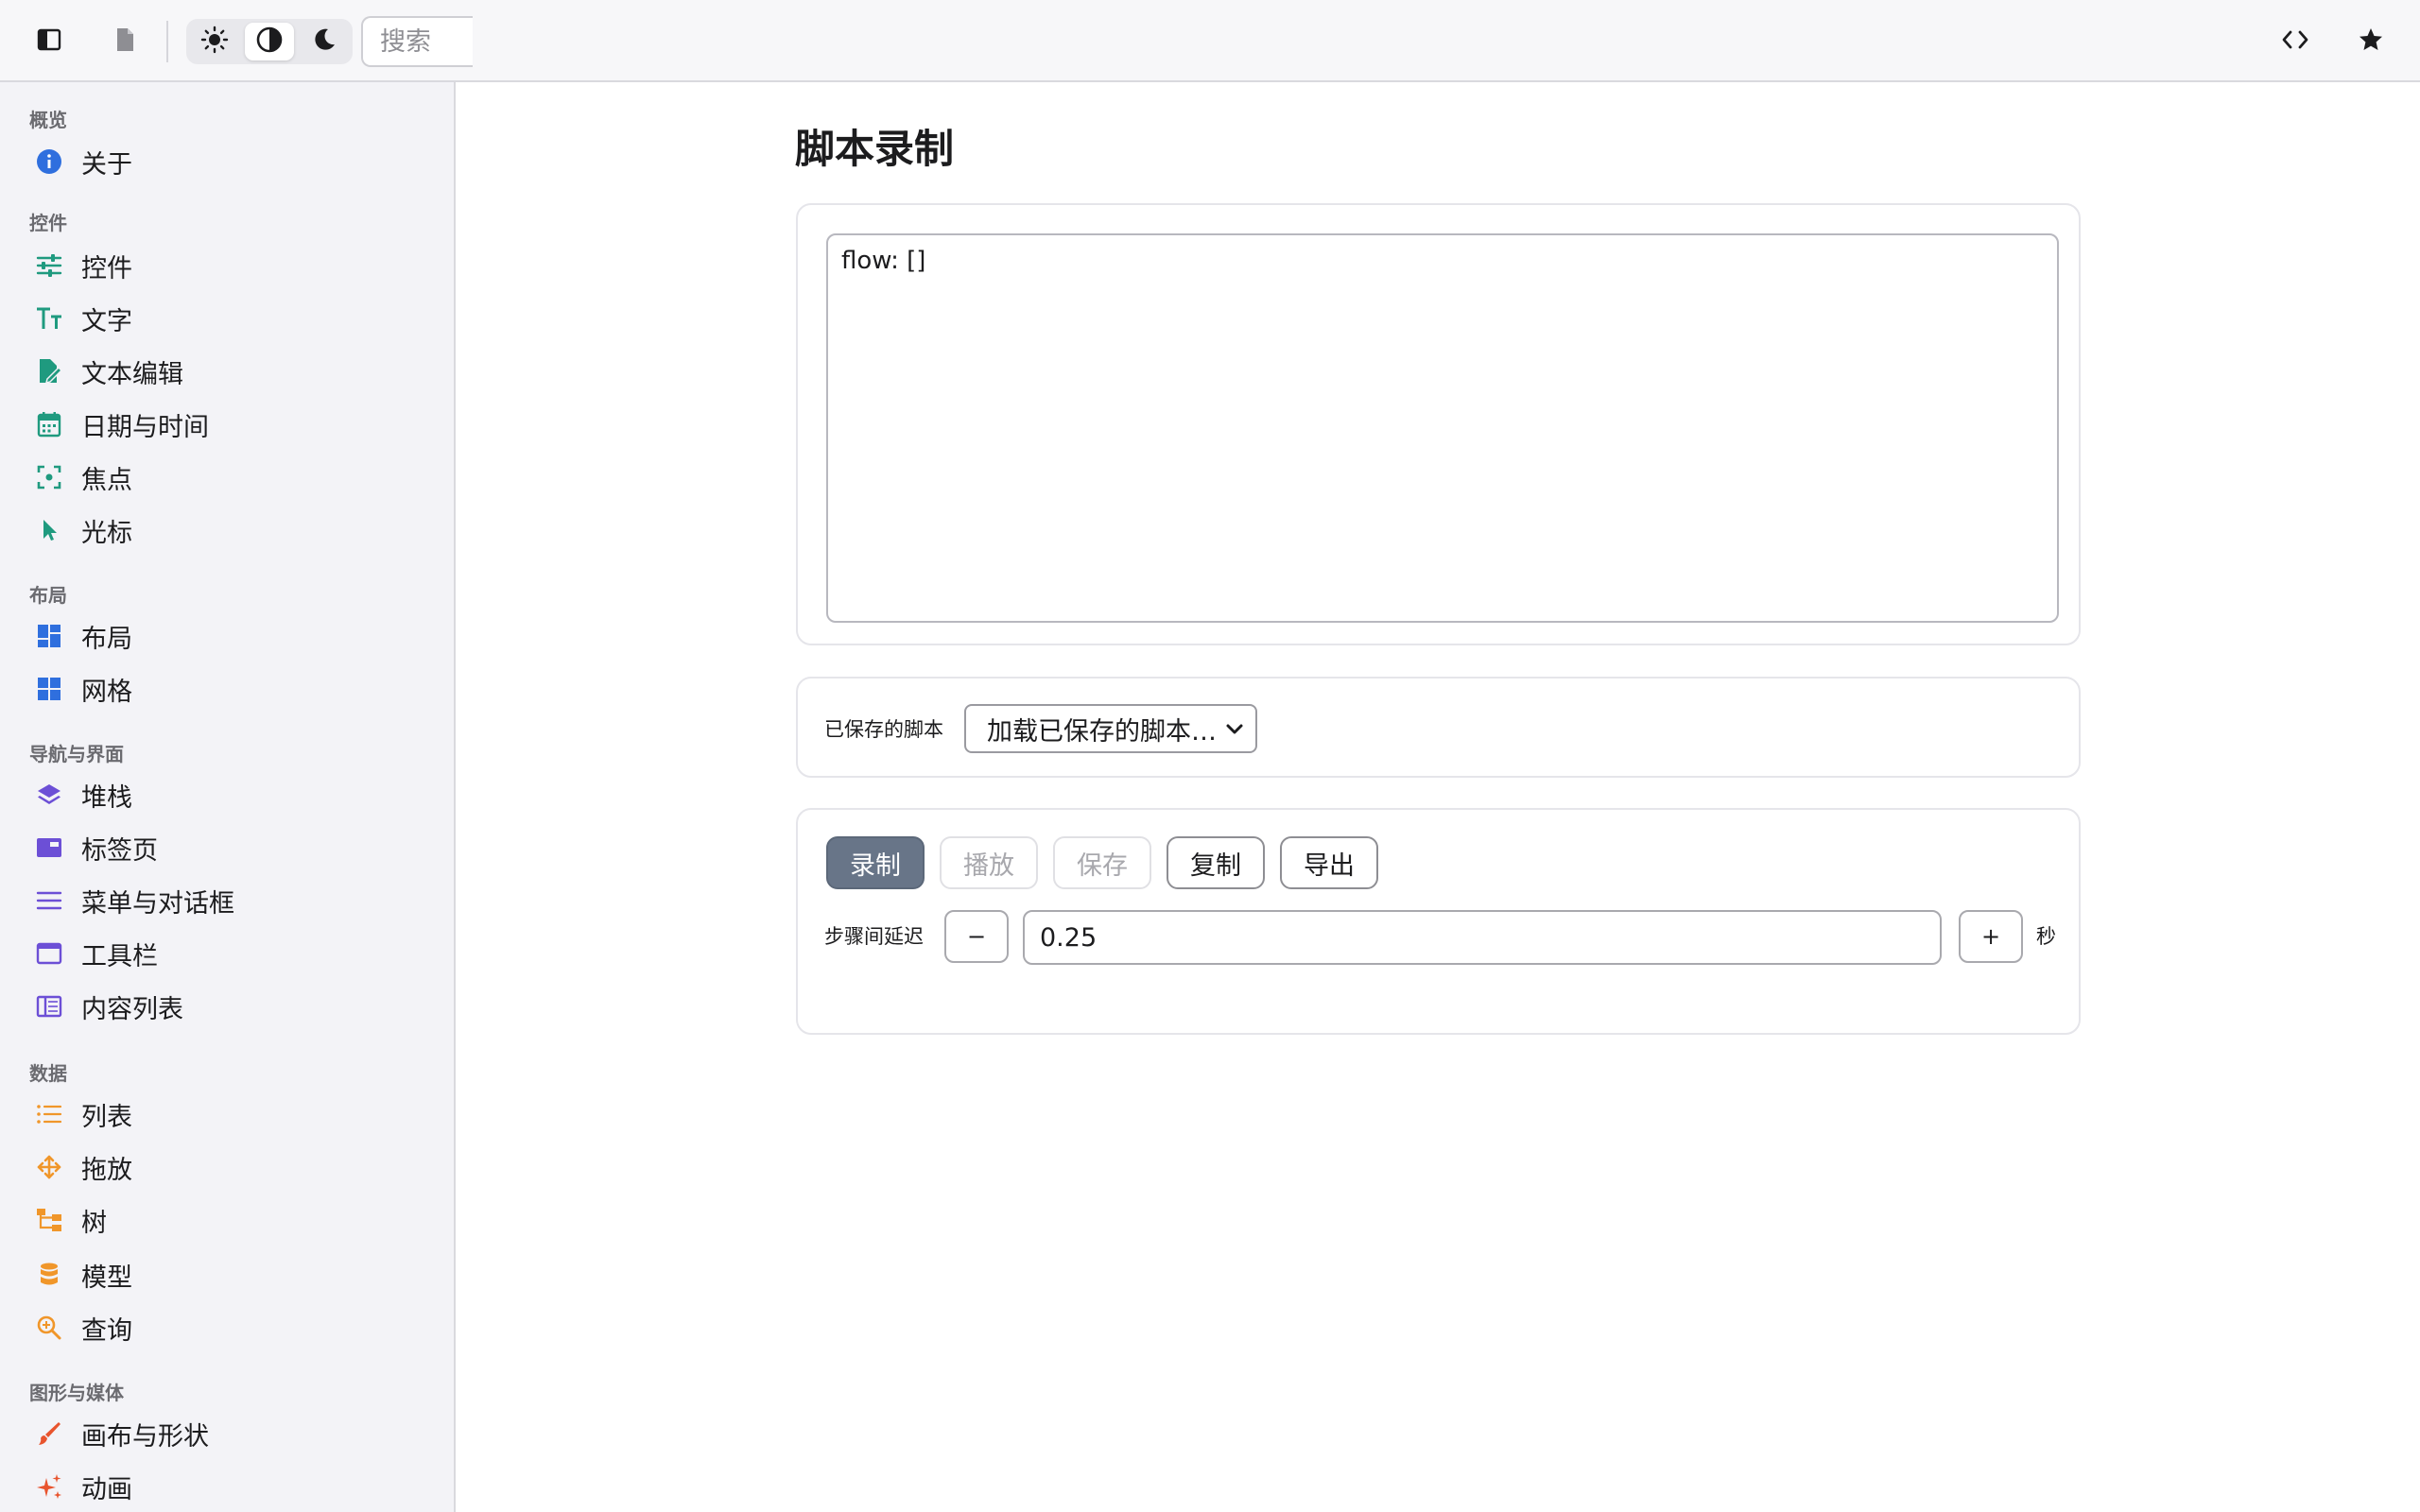 Image resolution: width=2420 pixels, height=1512 pixels. Describe the element at coordinates (234, 689) in the screenshot. I see `sidebar-item-grid: 网格` at that location.